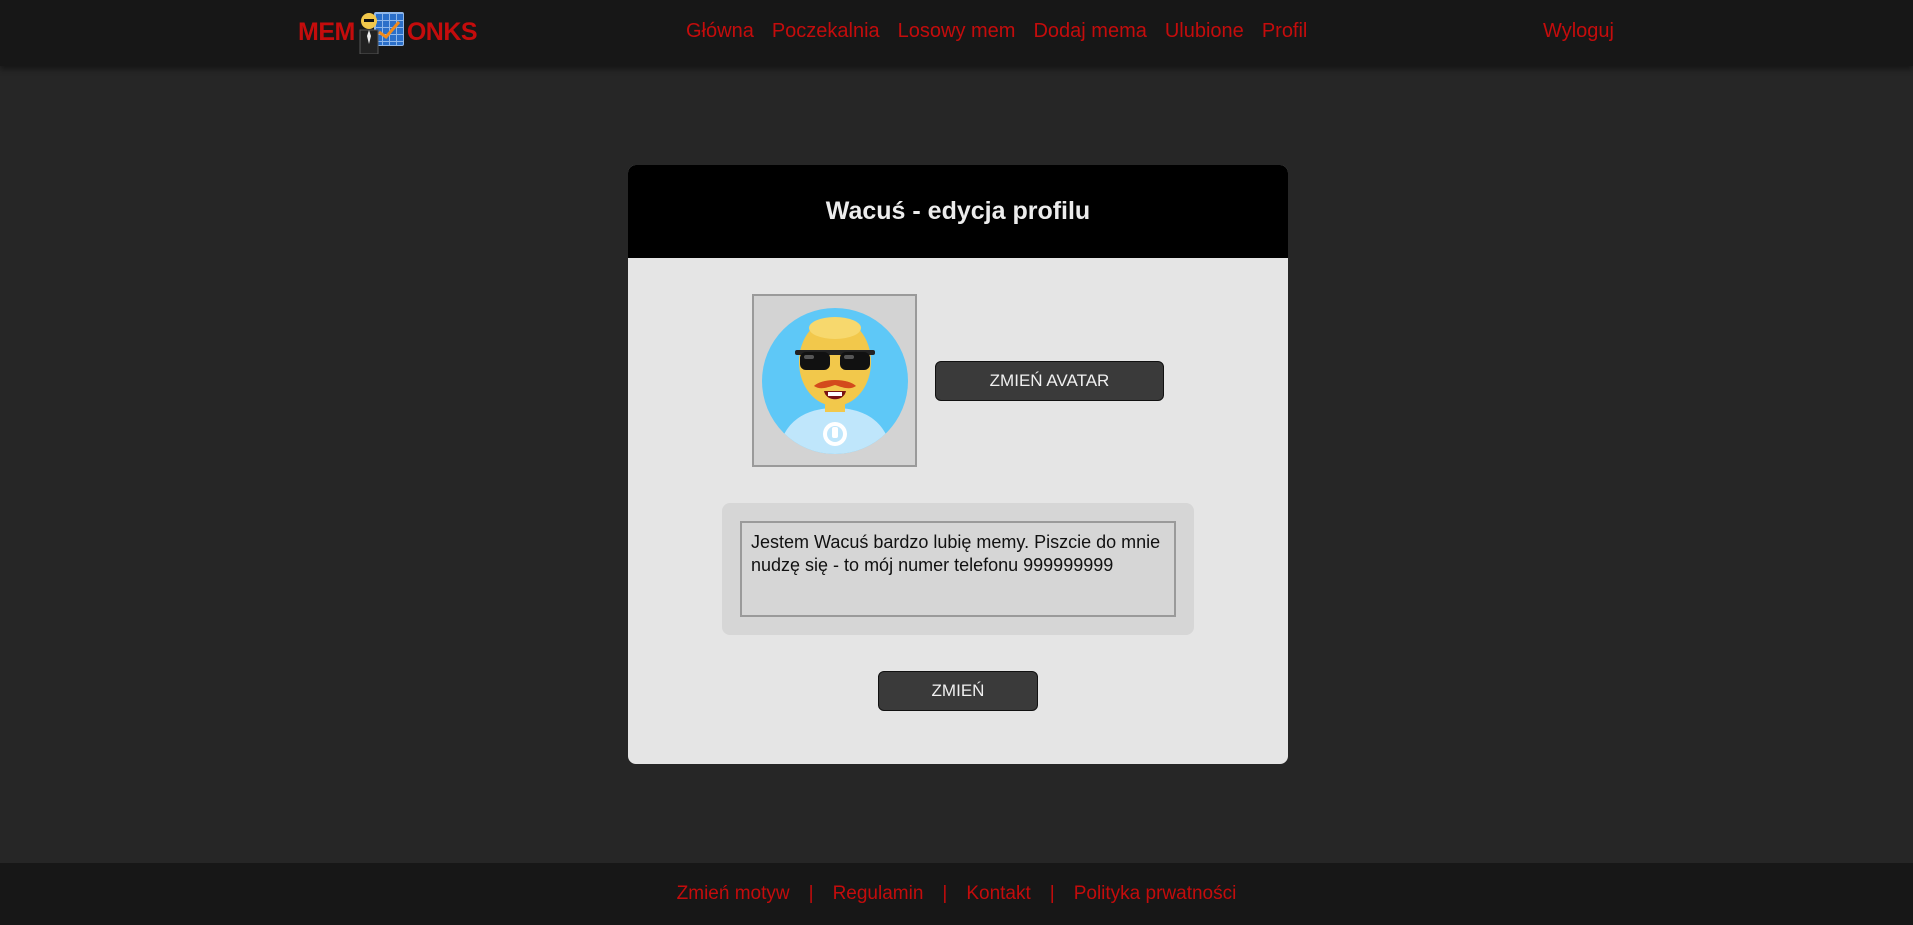  Describe the element at coordinates (326, 31) in the screenshot. I see `logo-text-left: MEM` at that location.